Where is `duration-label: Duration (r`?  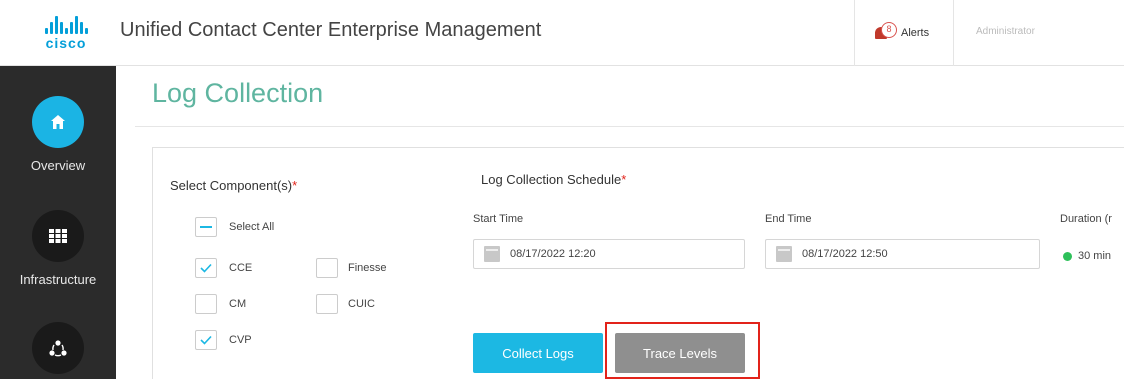
duration-label: Duration (r is located at coordinates (1086, 219).